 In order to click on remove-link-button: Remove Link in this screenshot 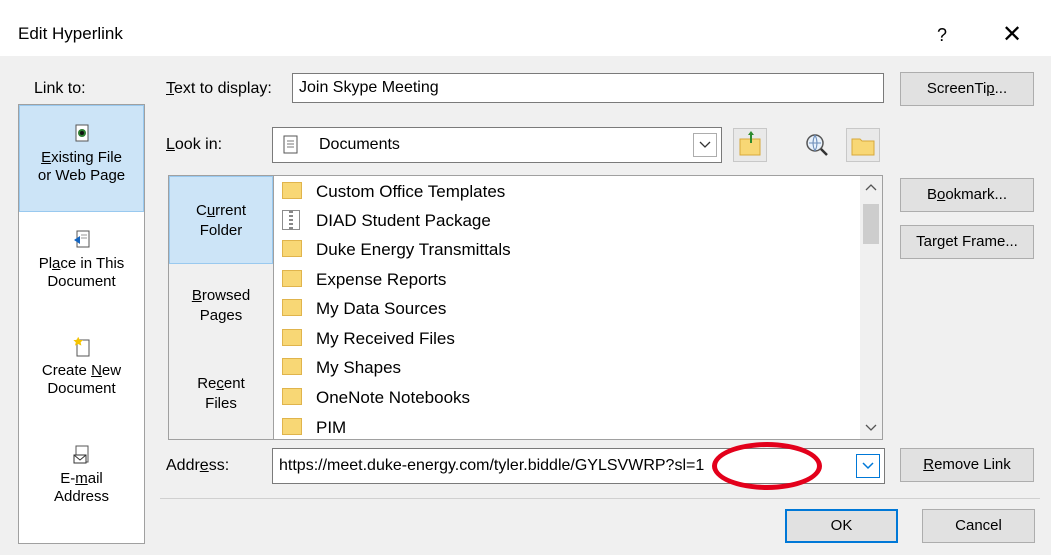, I will do `click(967, 465)`.